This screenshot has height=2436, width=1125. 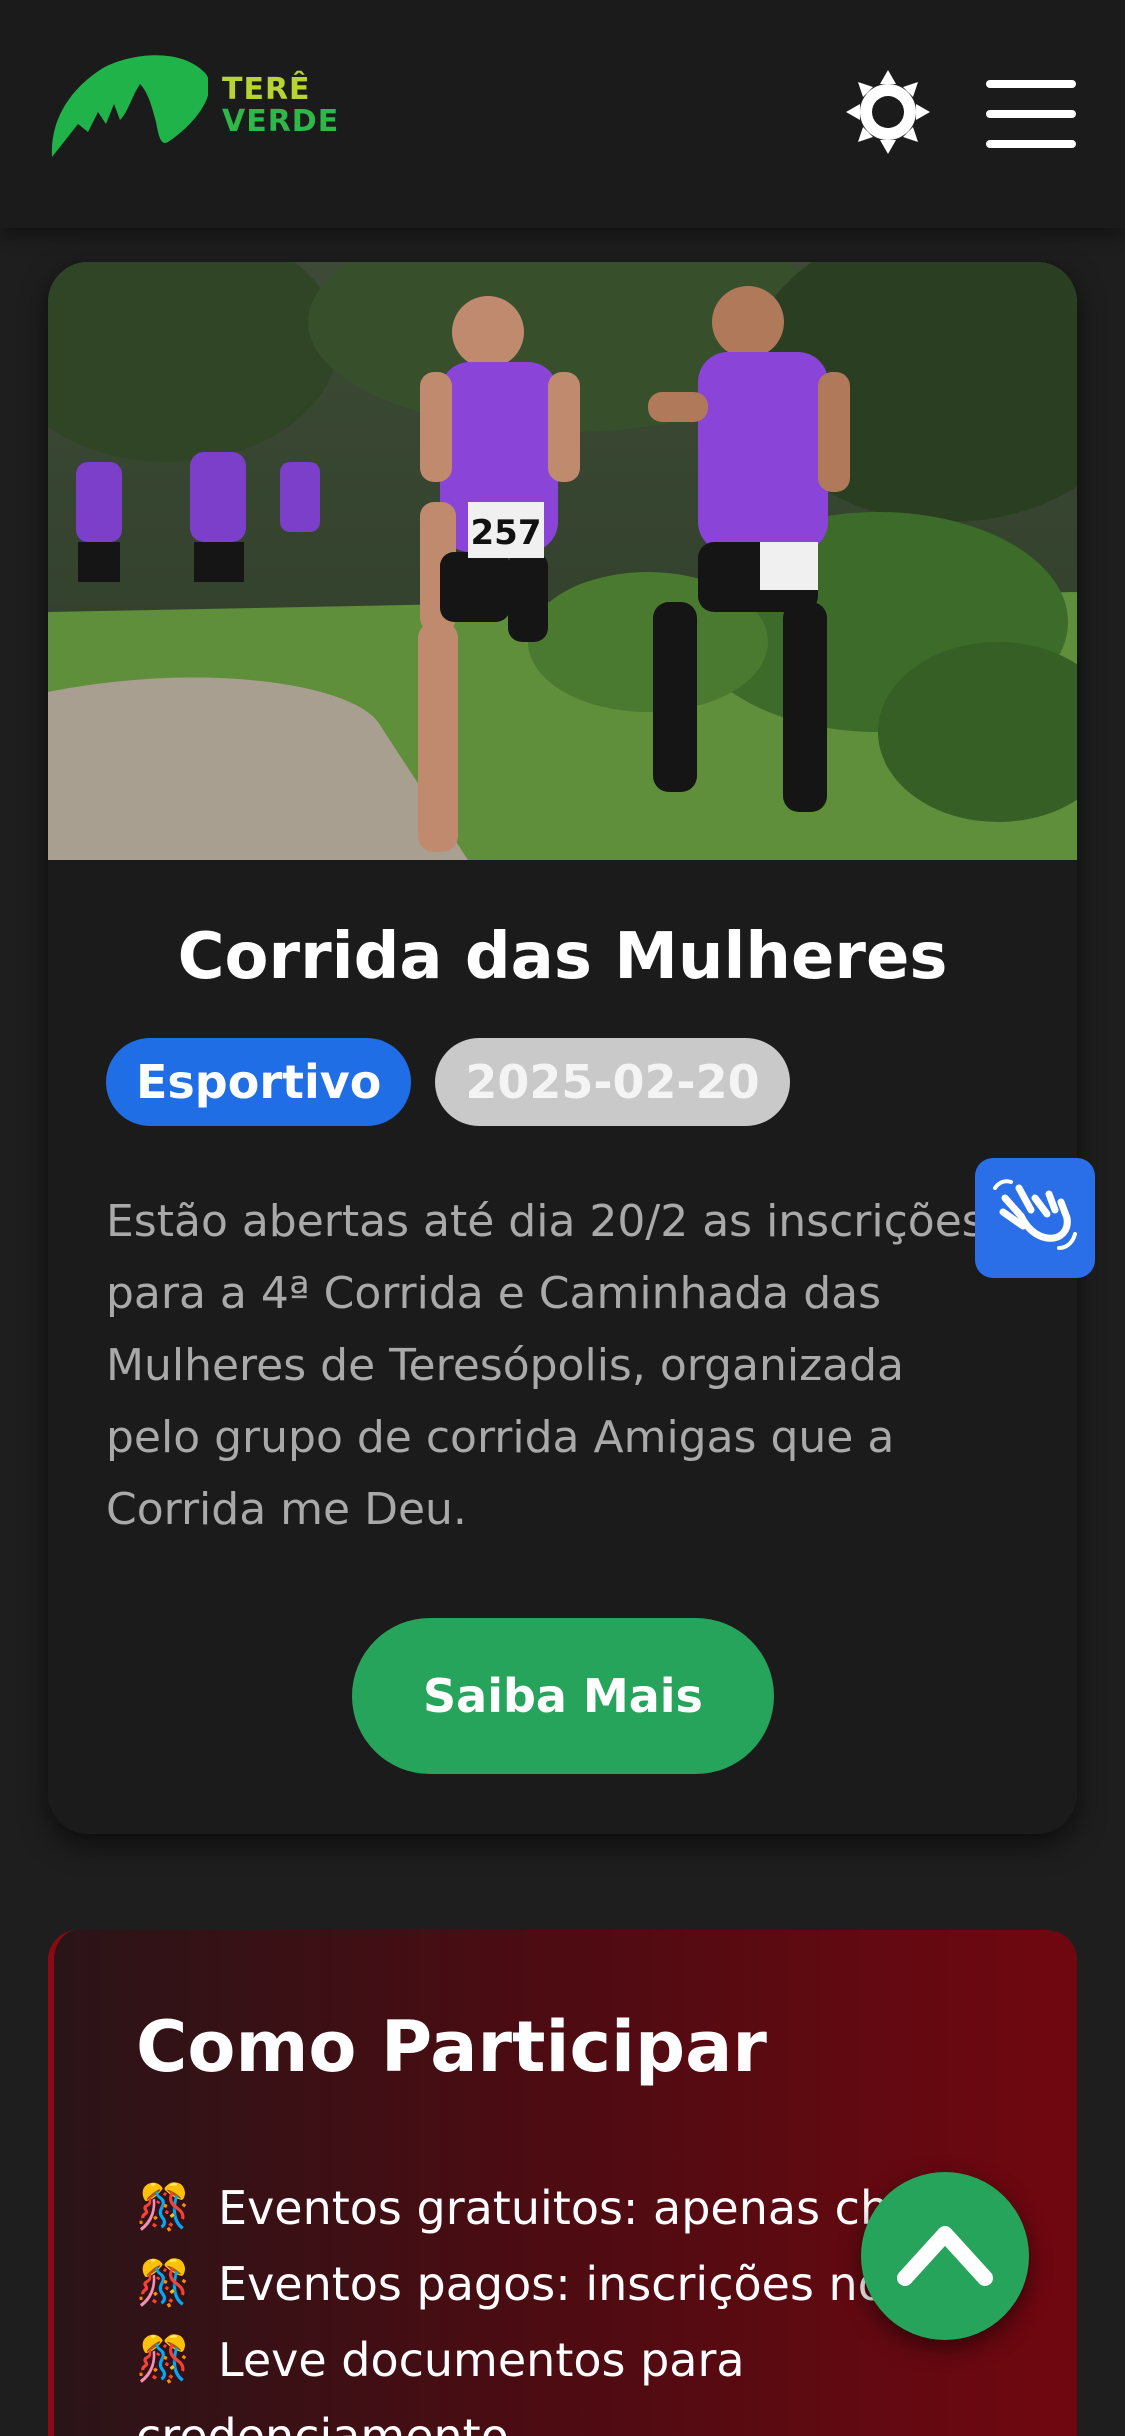 What do you see at coordinates (259, 1082) in the screenshot?
I see `category-badge: Esportivo` at bounding box center [259, 1082].